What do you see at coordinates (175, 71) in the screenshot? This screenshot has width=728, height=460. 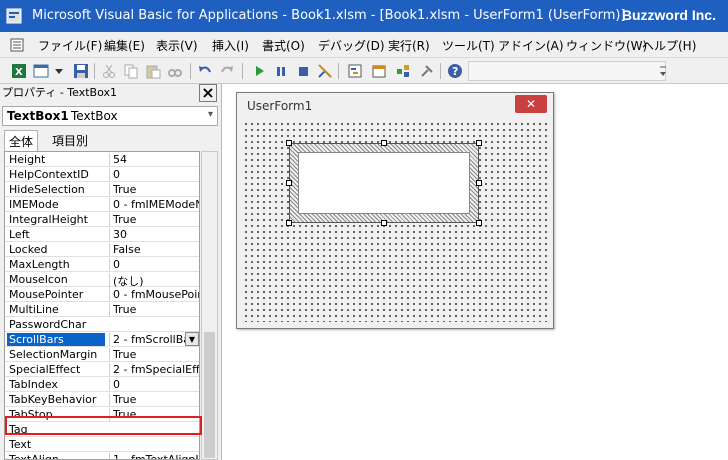 I see `find-icon` at bounding box center [175, 71].